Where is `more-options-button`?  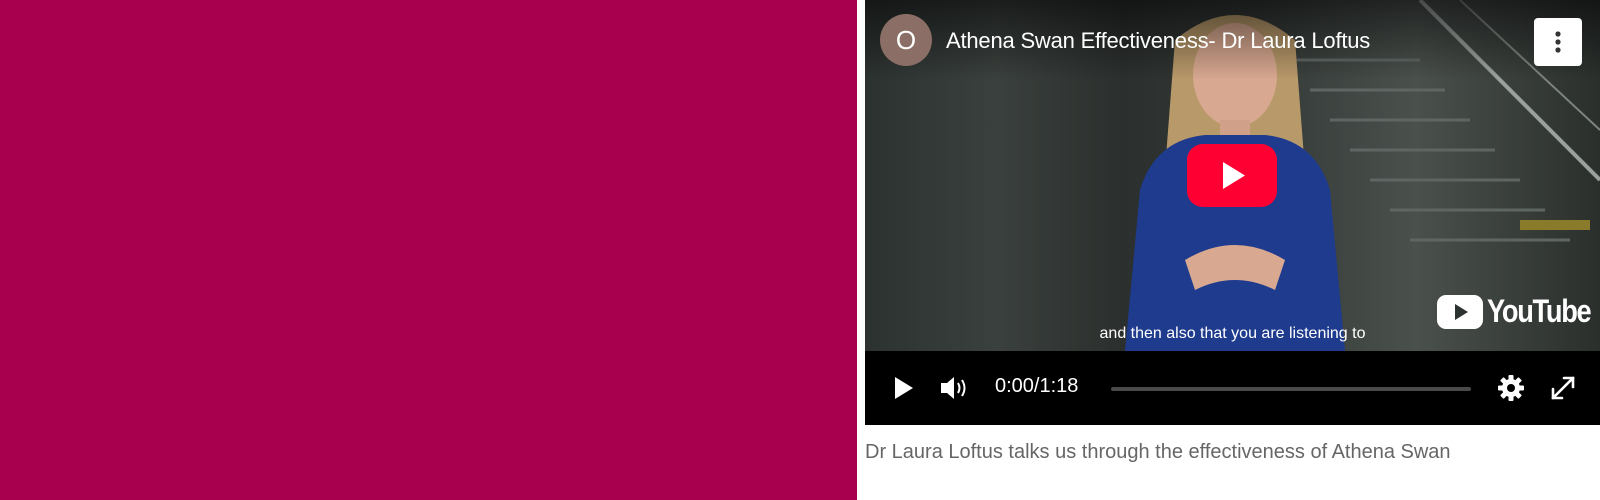 more-options-button is located at coordinates (1558, 42).